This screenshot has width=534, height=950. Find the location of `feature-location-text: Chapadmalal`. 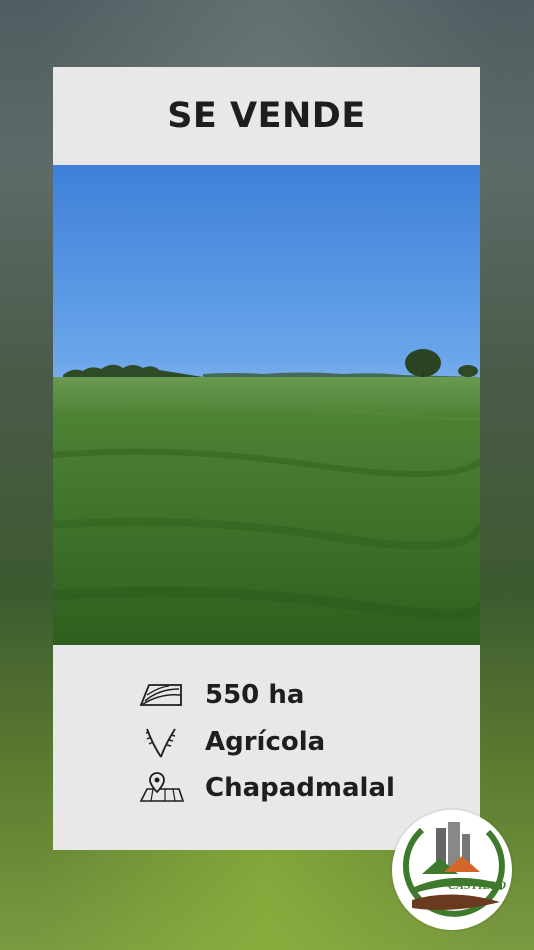

feature-location-text: Chapadmalal is located at coordinates (300, 788).